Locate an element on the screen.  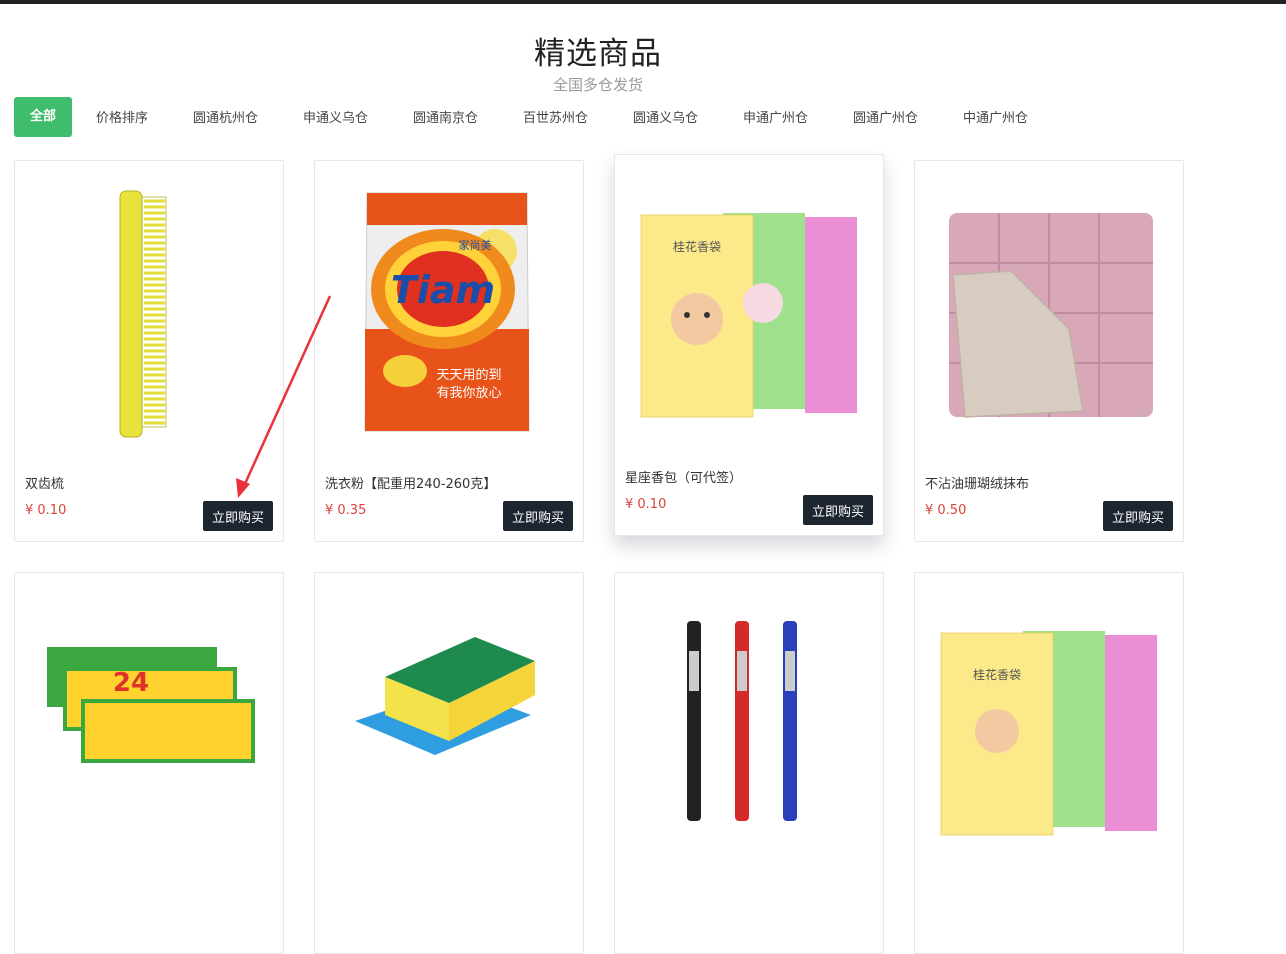
filter-sto-guangzhou: 申通广州仓 is located at coordinates (775, 117).